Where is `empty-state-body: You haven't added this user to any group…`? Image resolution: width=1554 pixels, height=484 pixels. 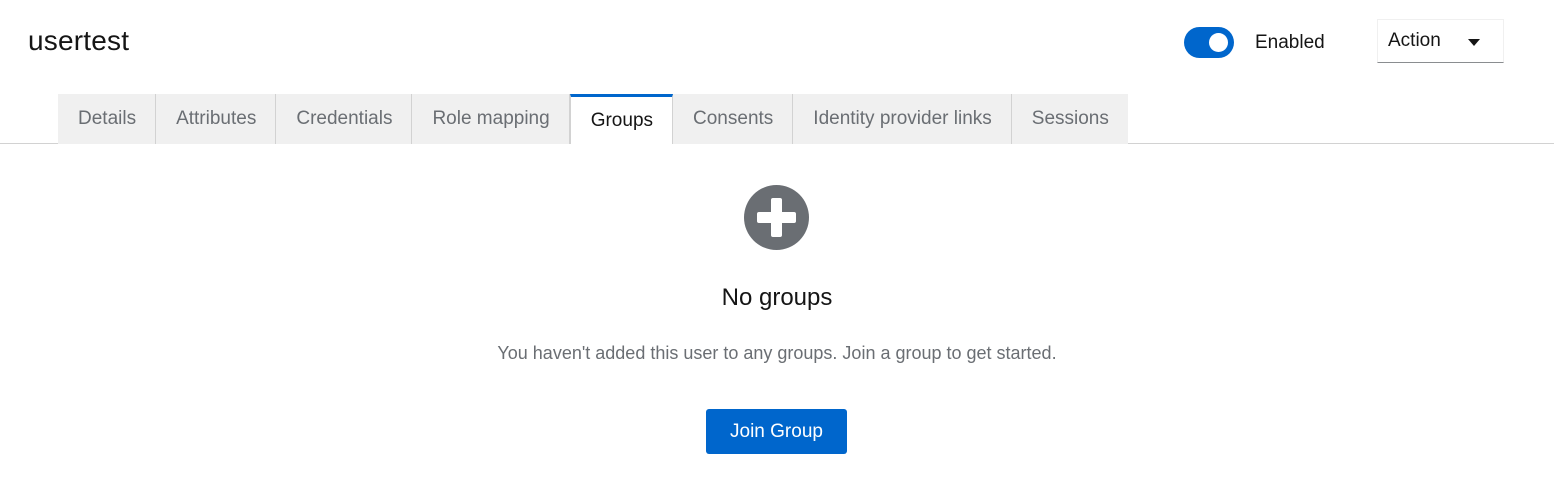
empty-state-body: You haven't added this user to any group… is located at coordinates (777, 353).